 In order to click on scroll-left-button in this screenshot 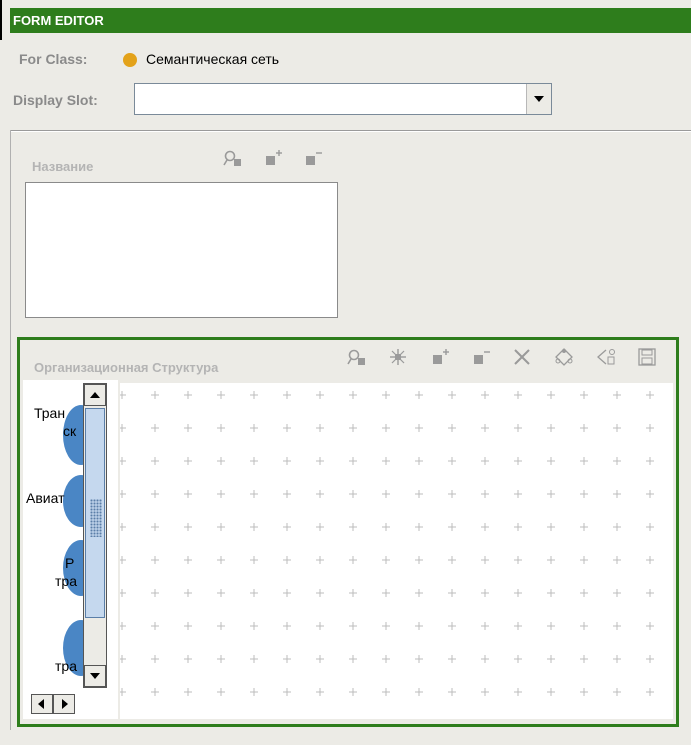, I will do `click(42, 704)`.